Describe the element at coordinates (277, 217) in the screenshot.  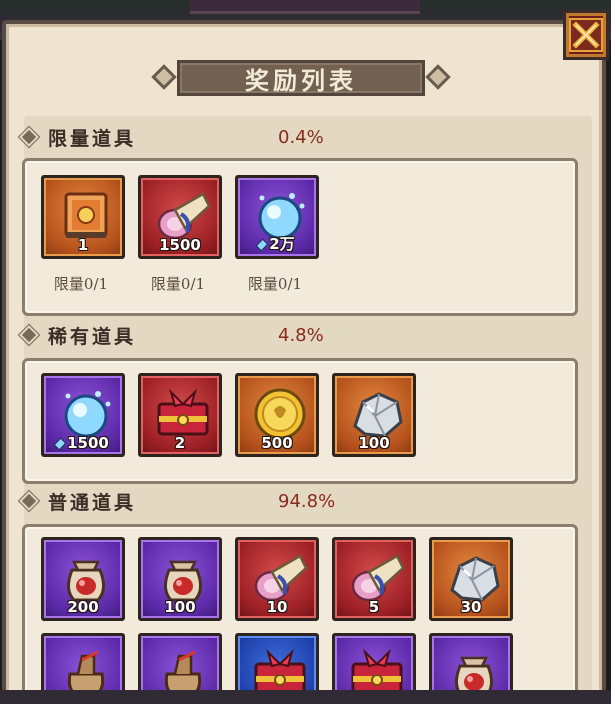
I see `reward-item-slot: 2万` at that location.